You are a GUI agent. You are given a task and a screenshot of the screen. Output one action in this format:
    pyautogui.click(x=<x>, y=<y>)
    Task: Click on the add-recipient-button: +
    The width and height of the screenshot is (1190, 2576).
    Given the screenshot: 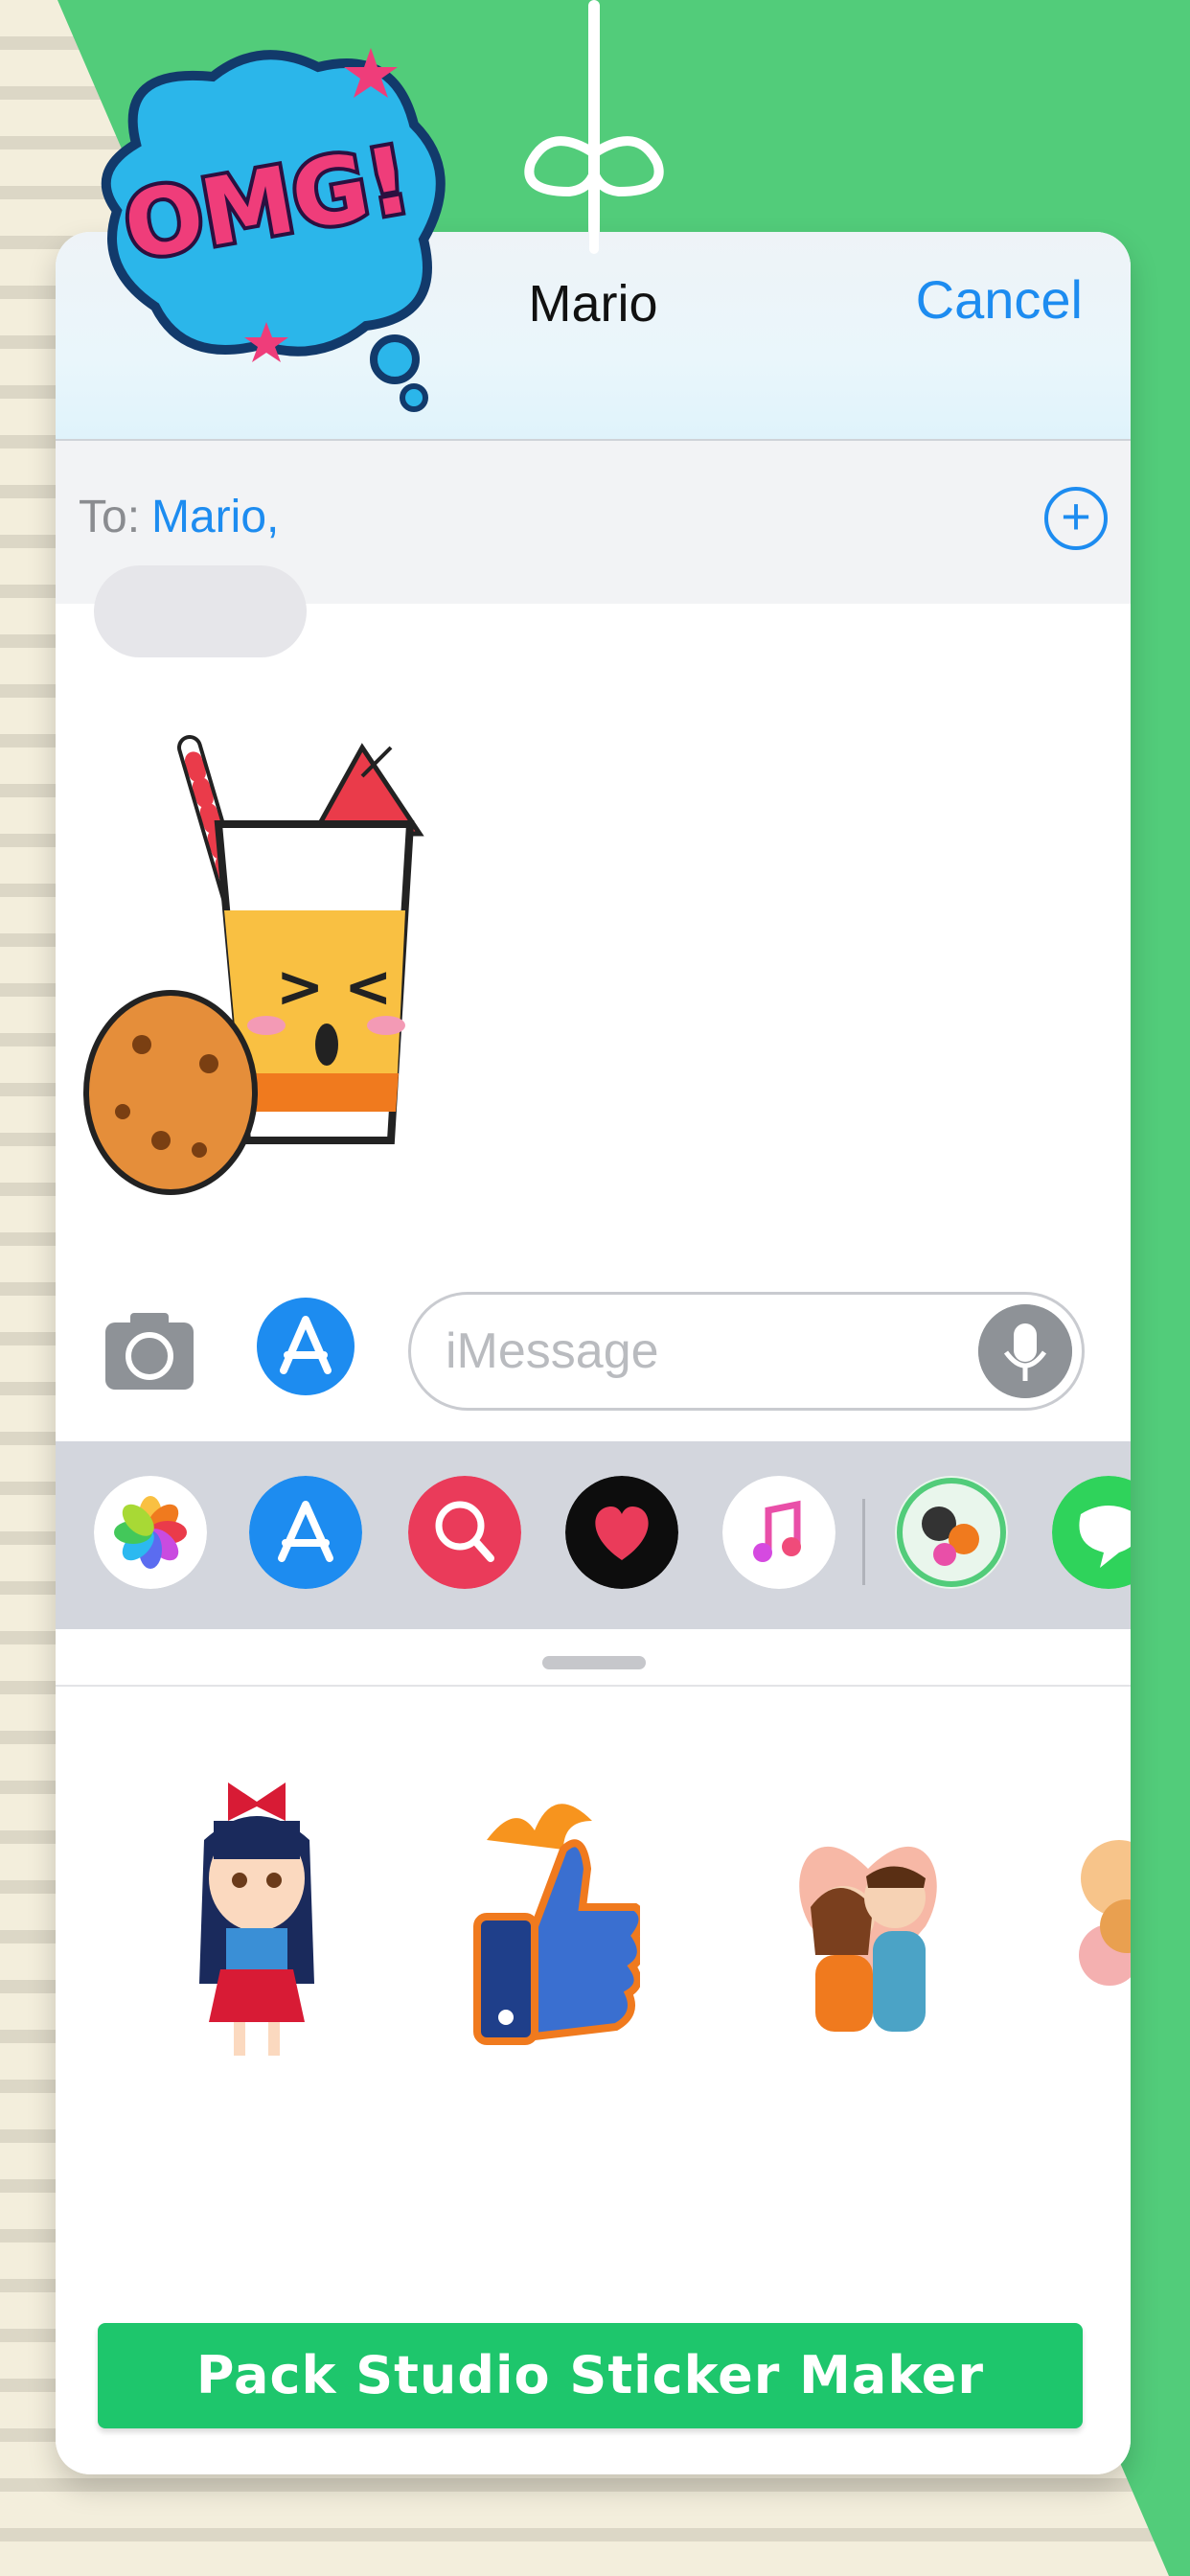 What is the action you would take?
    pyautogui.click(x=1076, y=518)
    